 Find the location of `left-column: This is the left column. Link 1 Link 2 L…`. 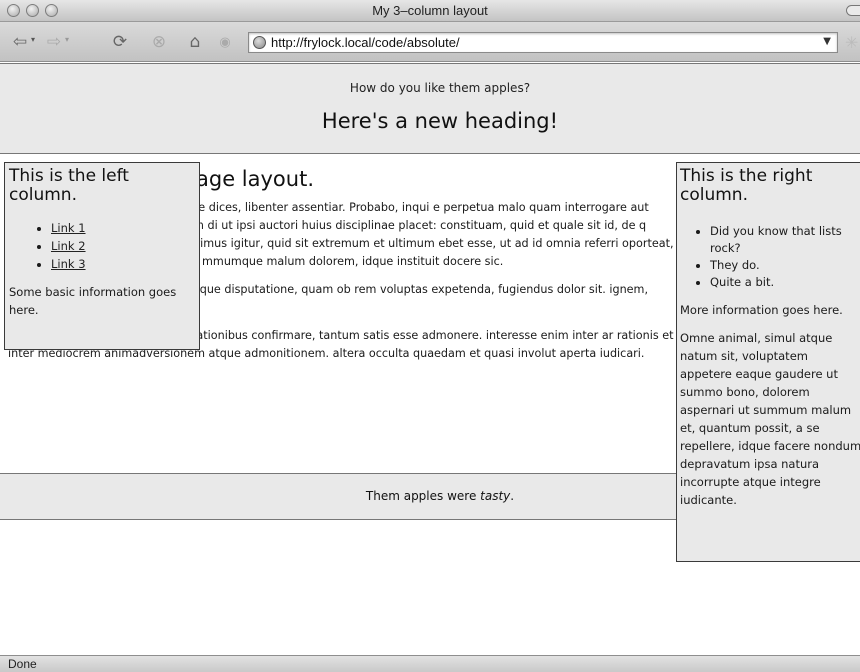

left-column: This is the left column. Link 1 Link 2 L… is located at coordinates (102, 256).